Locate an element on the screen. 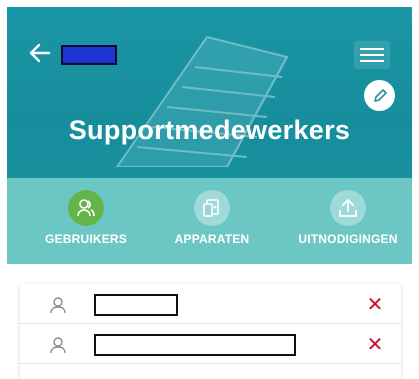 The width and height of the screenshot is (419, 379). tab-label: UITNODIGINGEN is located at coordinates (348, 239).